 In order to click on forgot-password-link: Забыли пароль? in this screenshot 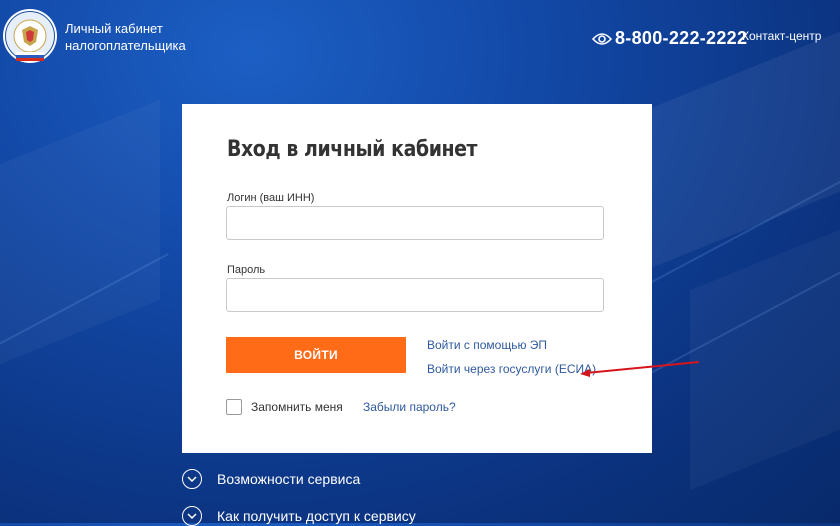, I will do `click(409, 407)`.